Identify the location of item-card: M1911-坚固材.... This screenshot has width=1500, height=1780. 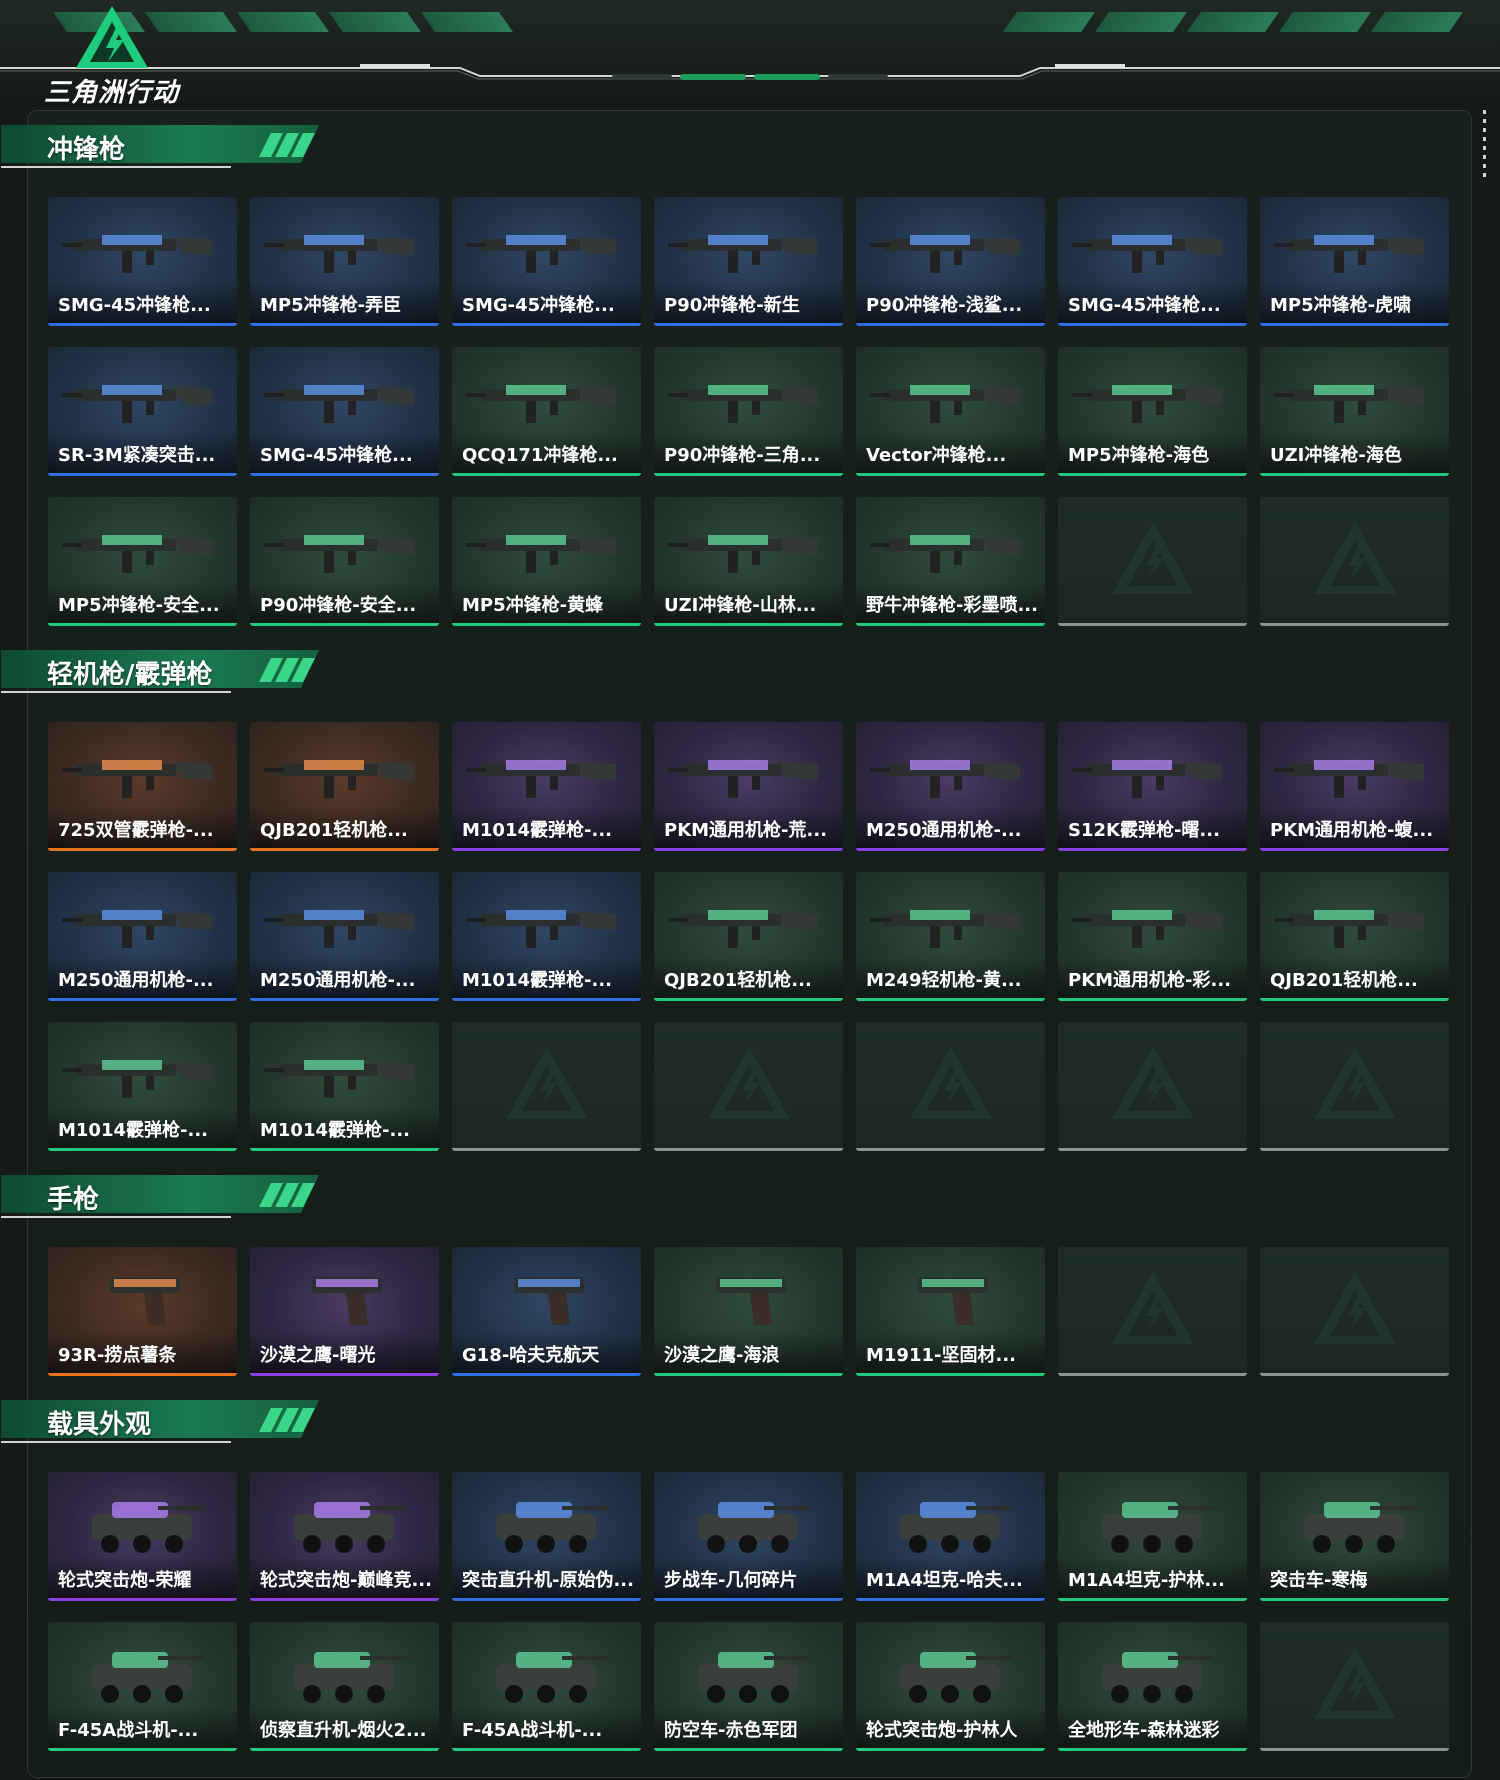
(950, 1311).